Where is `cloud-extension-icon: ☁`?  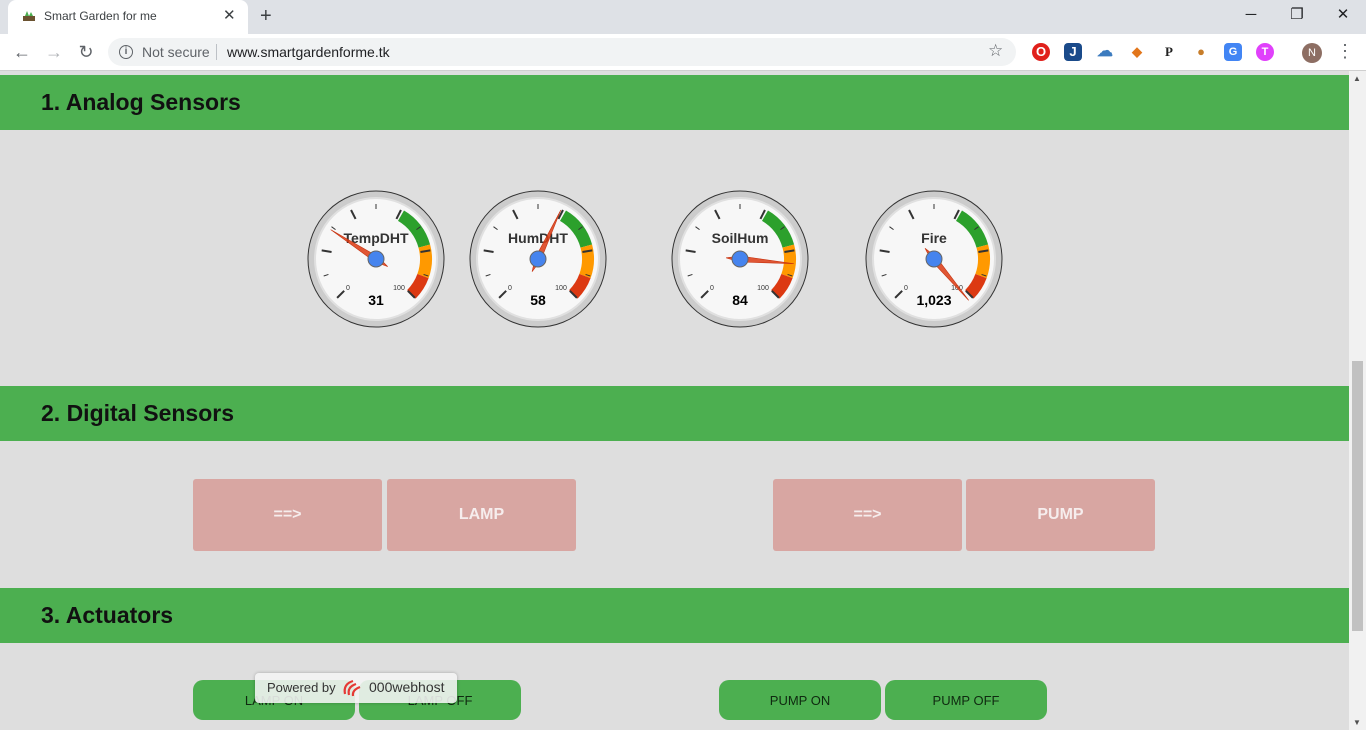
cloud-extension-icon: ☁ is located at coordinates (1105, 52).